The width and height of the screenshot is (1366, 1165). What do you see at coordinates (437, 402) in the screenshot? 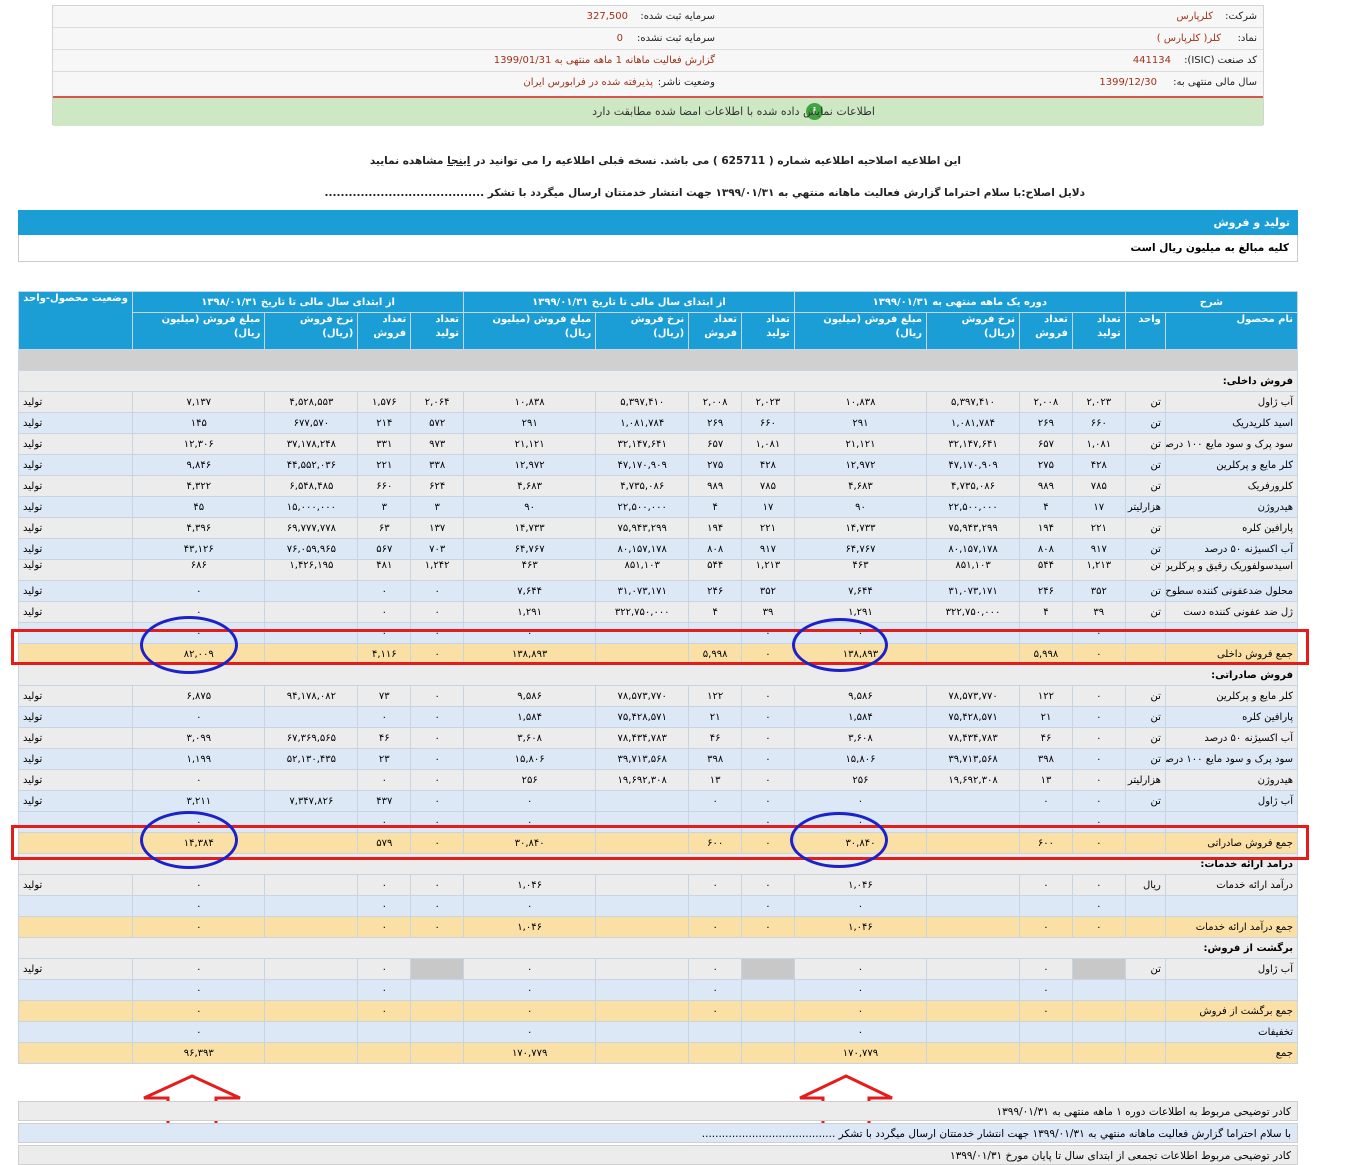
I see `value-cell: ۲,۰۶۴` at bounding box center [437, 402].